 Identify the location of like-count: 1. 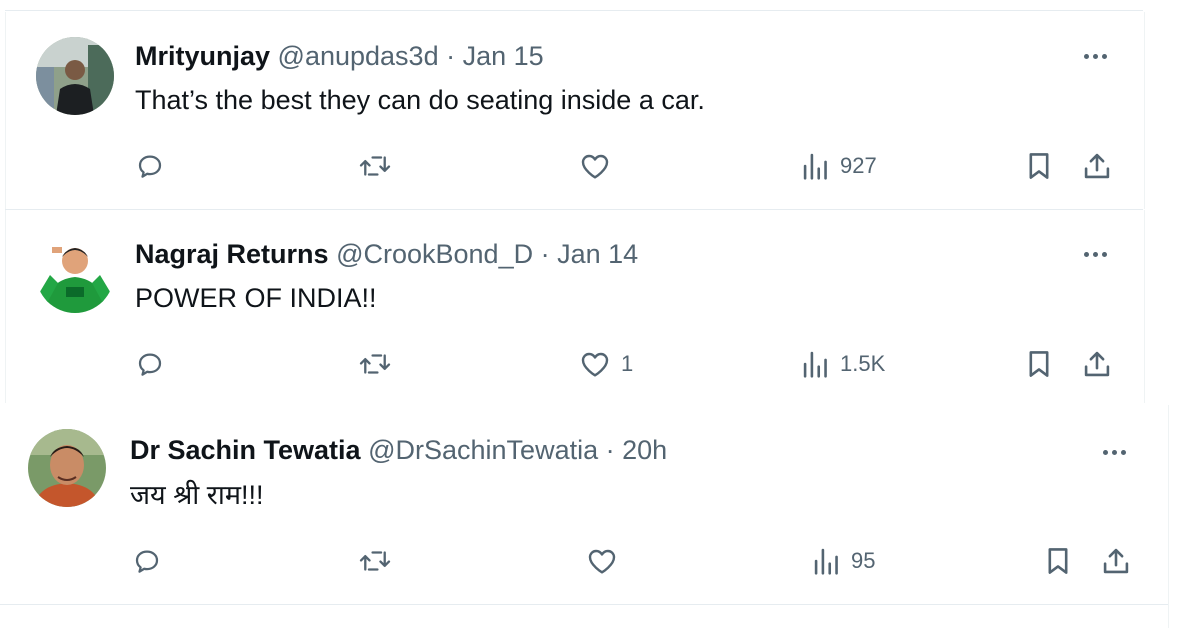
(627, 363).